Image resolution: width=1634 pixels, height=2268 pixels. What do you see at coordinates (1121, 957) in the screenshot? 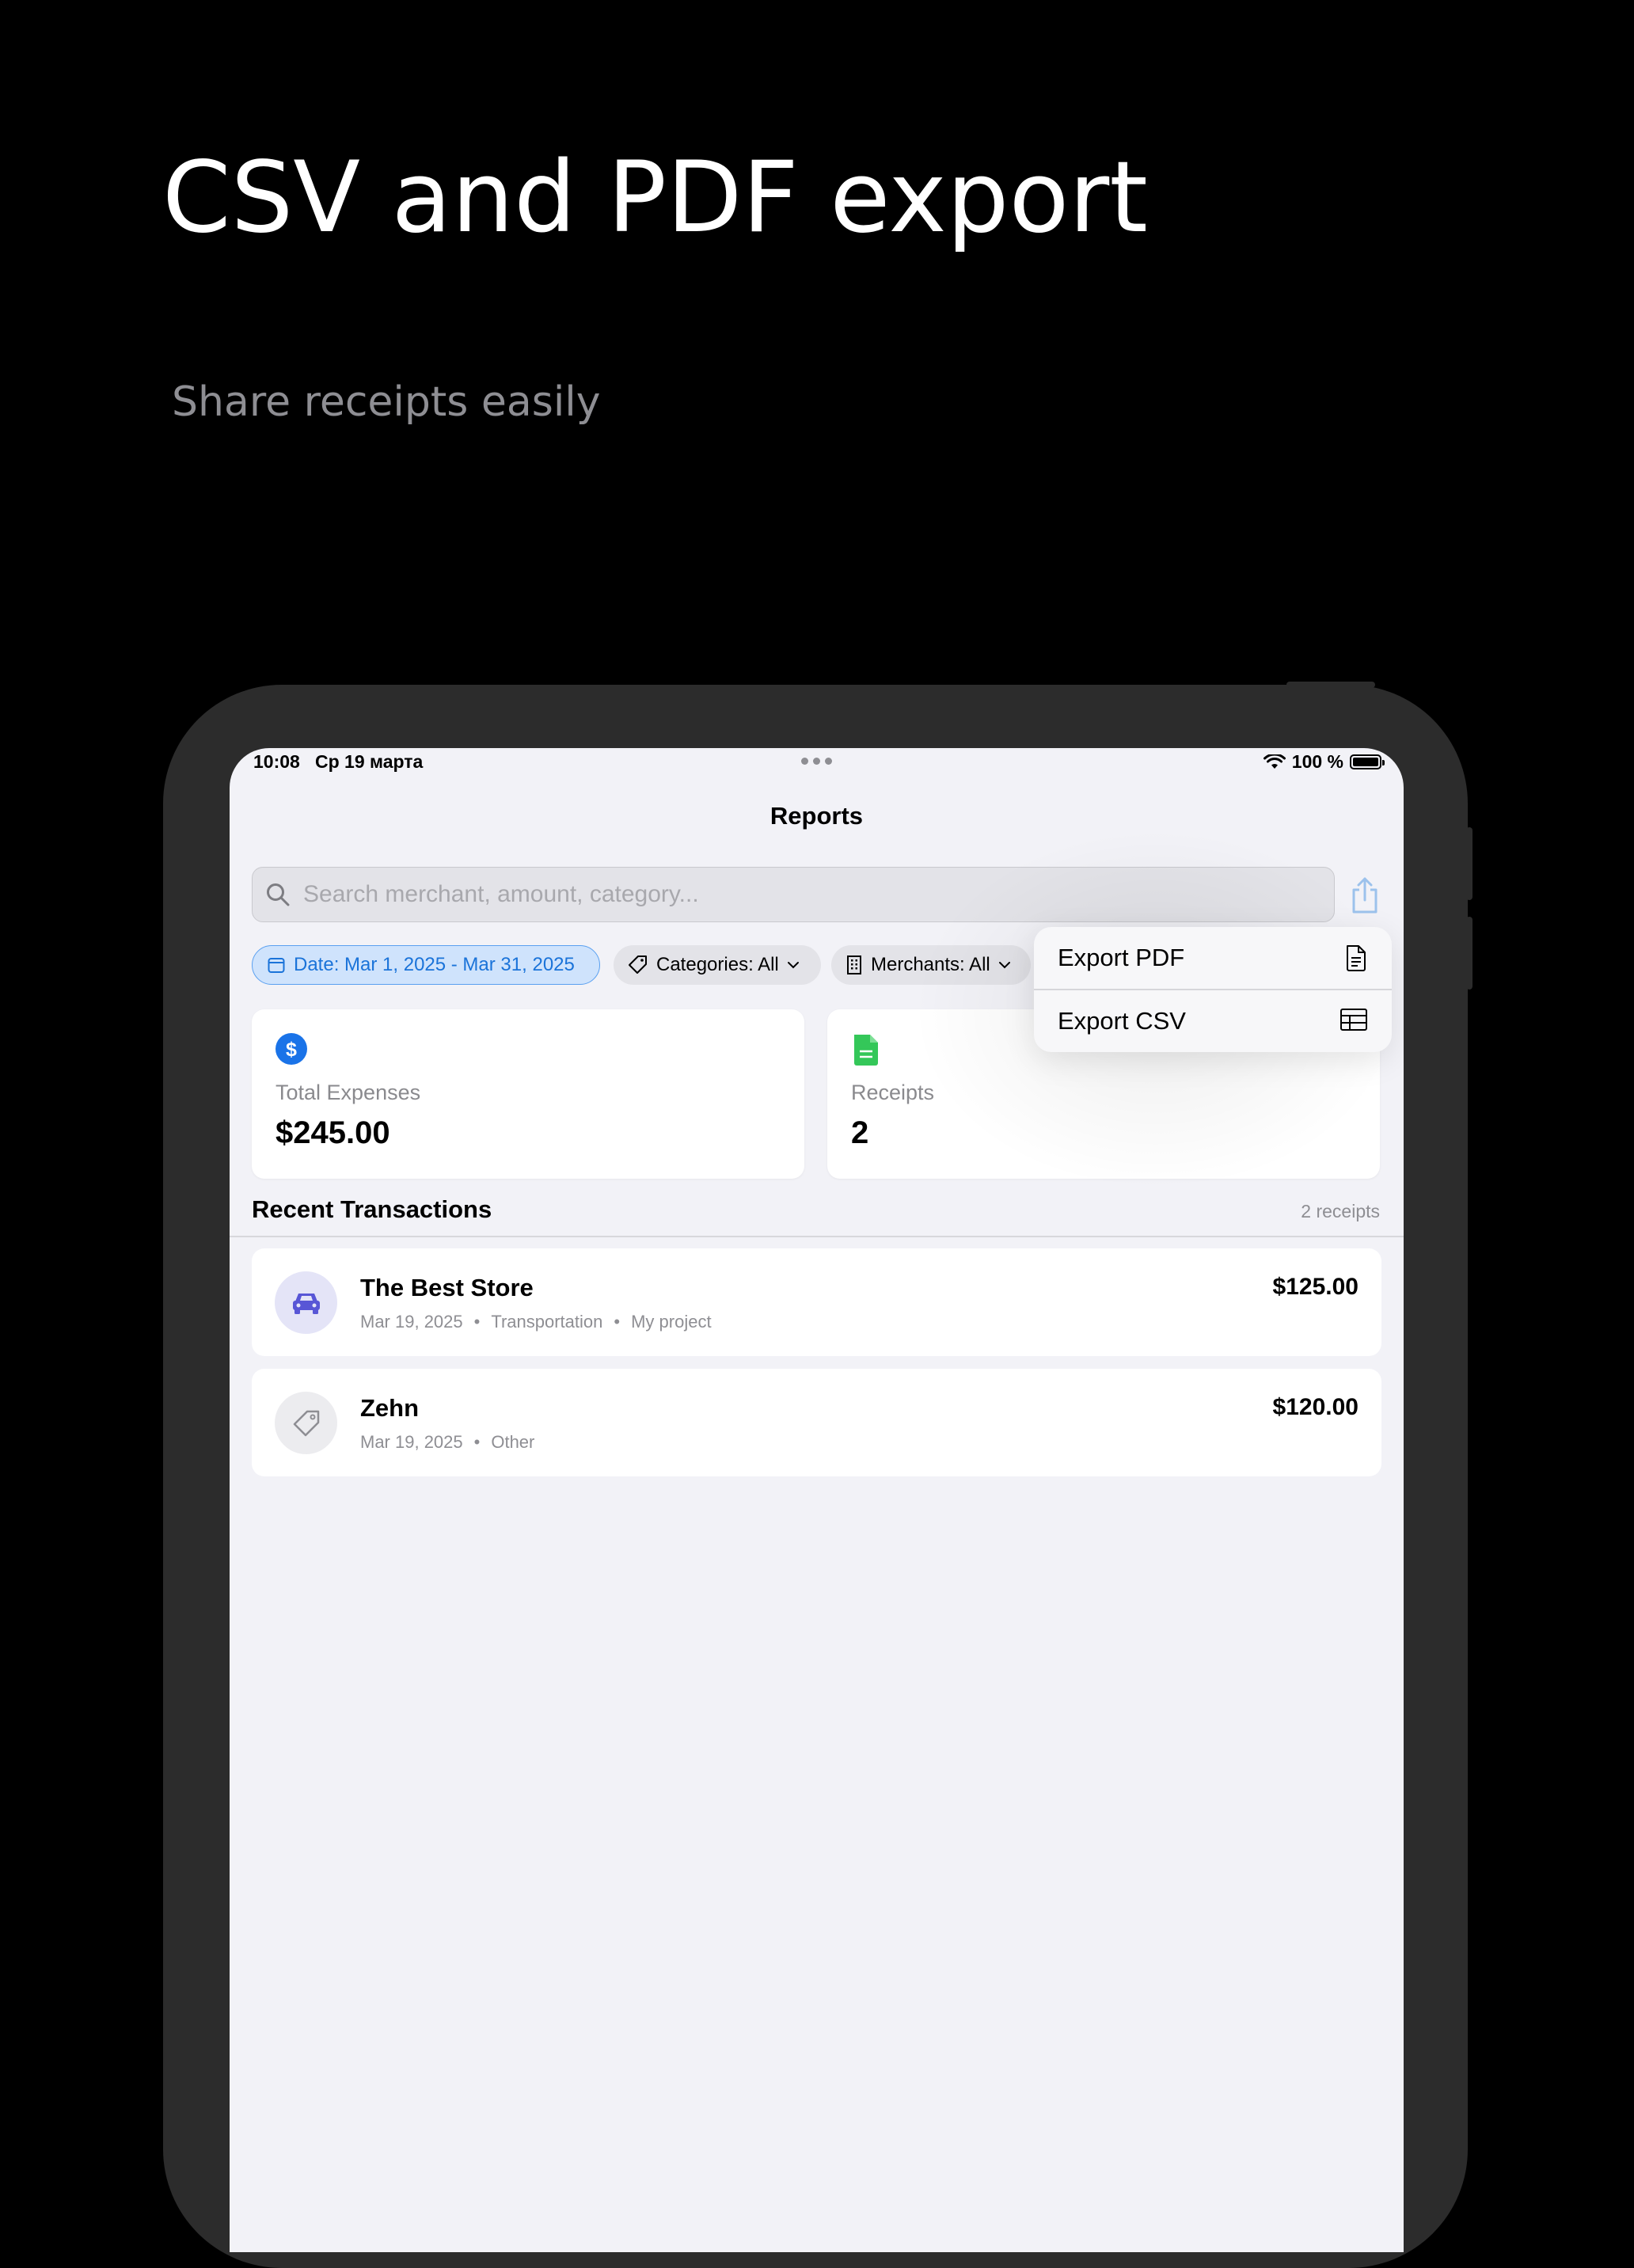
I see `export-pdf-label: Export PDF` at bounding box center [1121, 957].